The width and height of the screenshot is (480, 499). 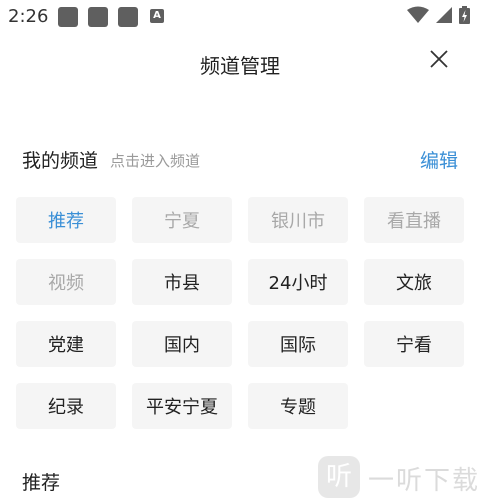 What do you see at coordinates (298, 406) in the screenshot?
I see `channel-chip: 专题` at bounding box center [298, 406].